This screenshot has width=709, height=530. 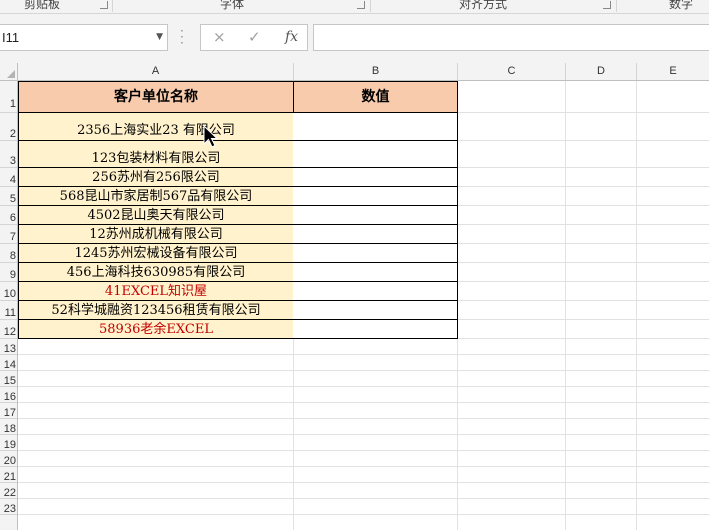 I want to click on formula-bar-grip-icon: · · ·, so click(x=182, y=37).